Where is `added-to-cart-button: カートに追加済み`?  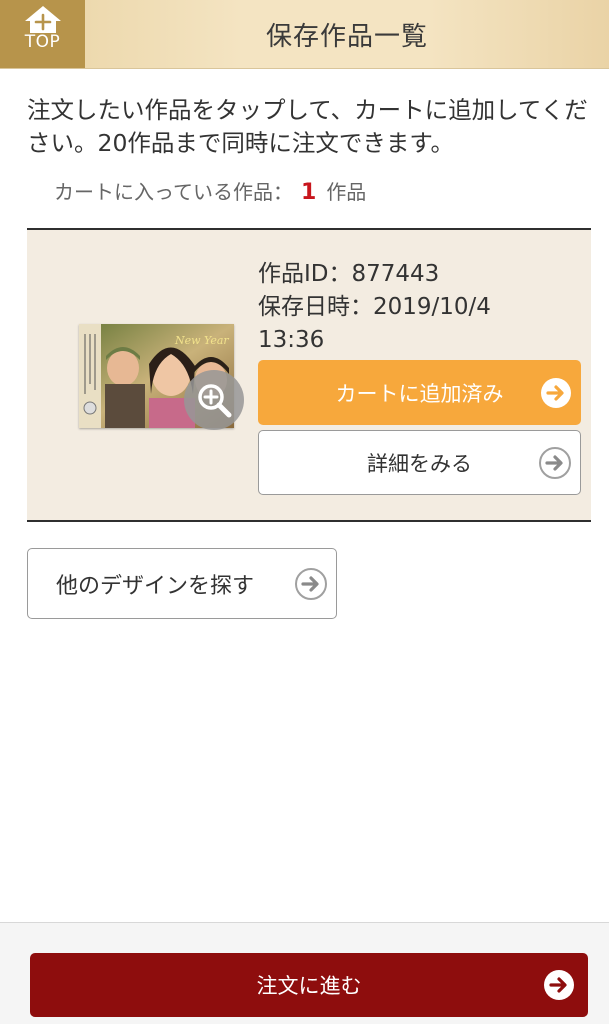
added-to-cart-button: カートに追加済み is located at coordinates (419, 392).